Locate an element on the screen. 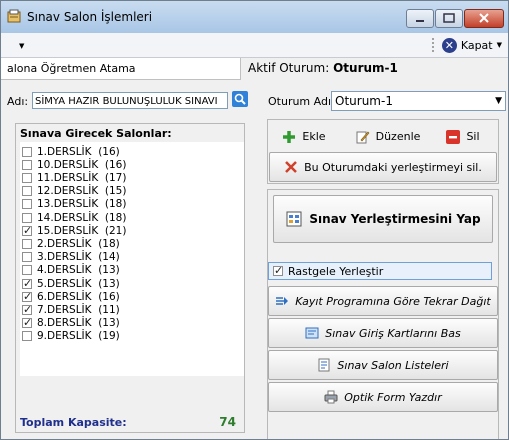 The width and height of the screenshot is (509, 440). exam-name-label: Adı: is located at coordinates (18, 101).